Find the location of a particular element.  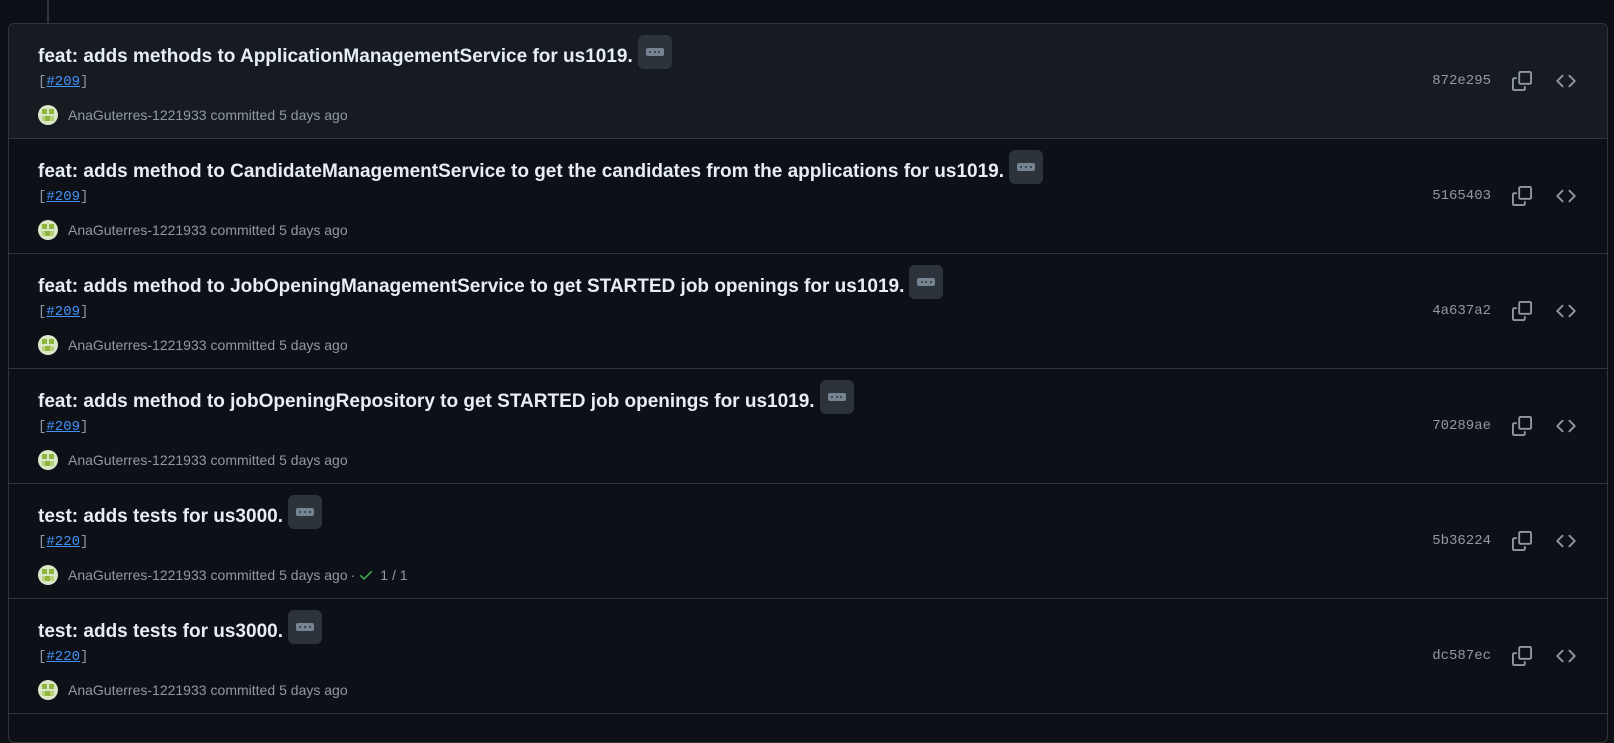

commit-description: [#220] is located at coordinates (63, 657).